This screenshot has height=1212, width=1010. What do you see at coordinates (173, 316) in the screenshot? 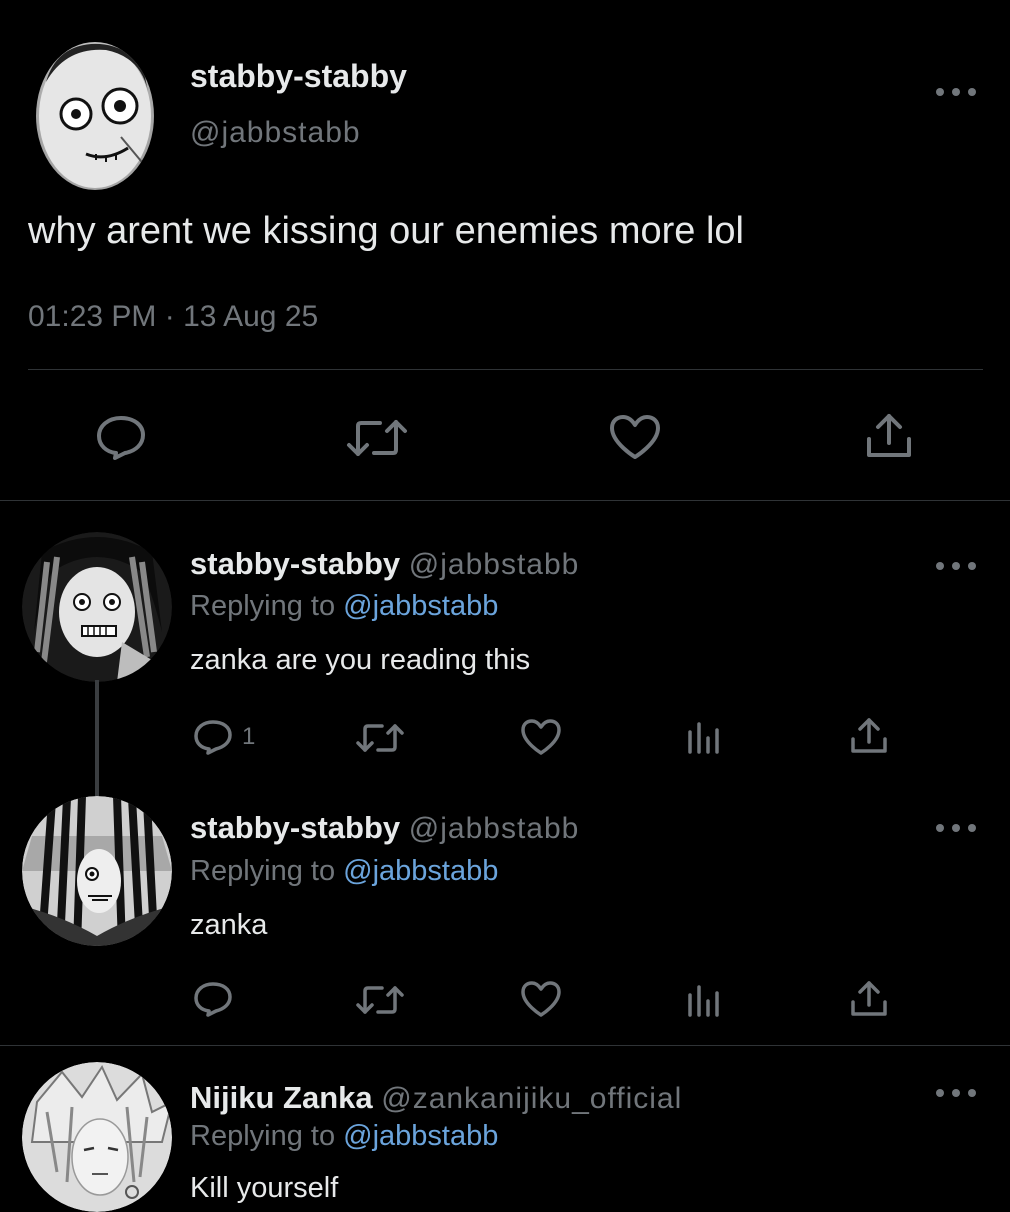
I see `tweet-timestamp: 01:23 PM · 13 Aug 25` at bounding box center [173, 316].